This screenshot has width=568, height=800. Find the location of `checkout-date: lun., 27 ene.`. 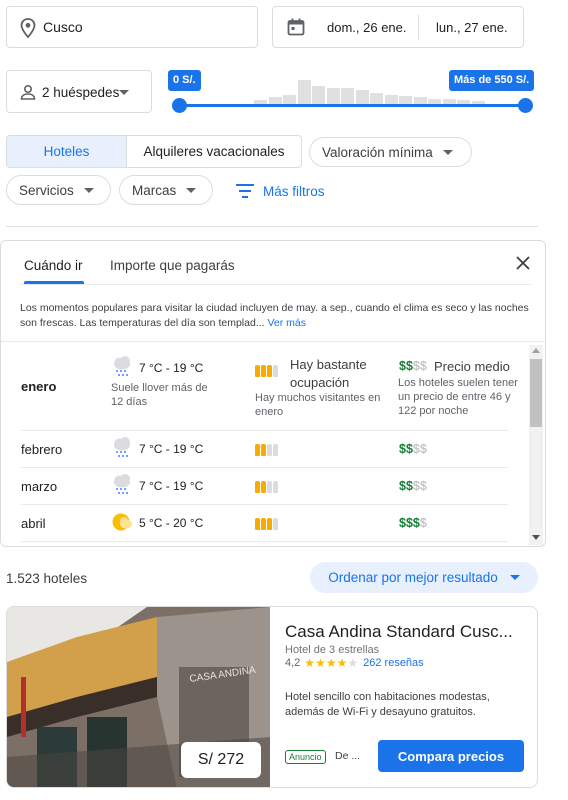

checkout-date: lun., 27 ene. is located at coordinates (472, 27).